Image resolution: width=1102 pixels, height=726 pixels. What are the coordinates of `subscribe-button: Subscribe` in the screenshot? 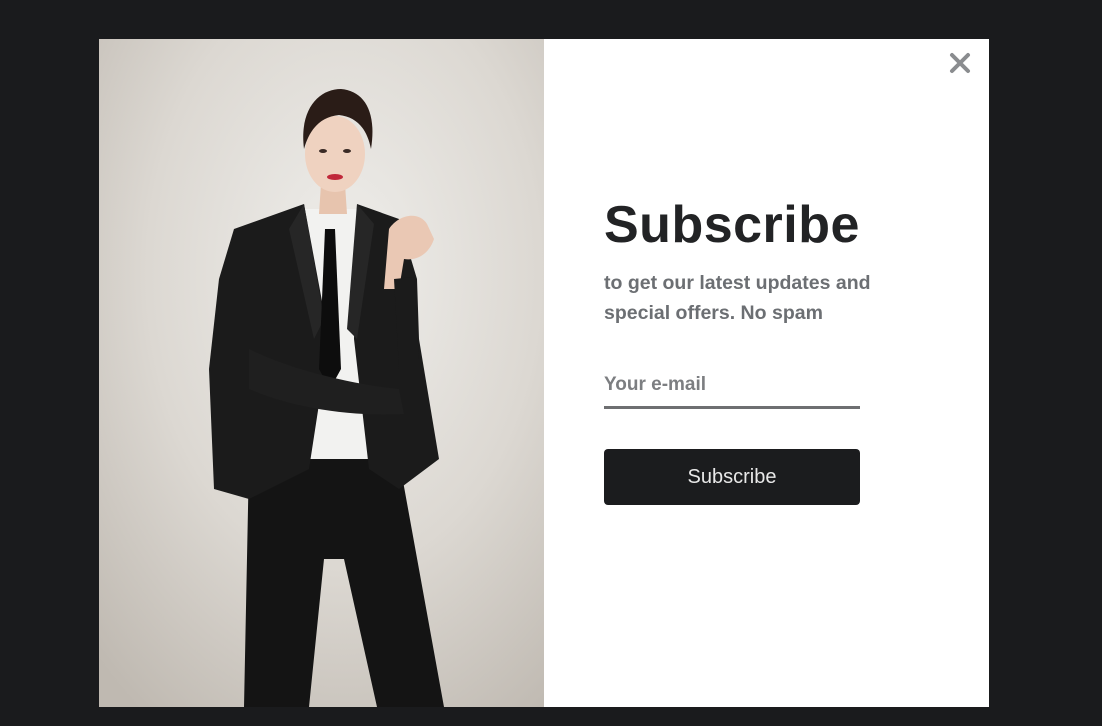 It's located at (732, 477).